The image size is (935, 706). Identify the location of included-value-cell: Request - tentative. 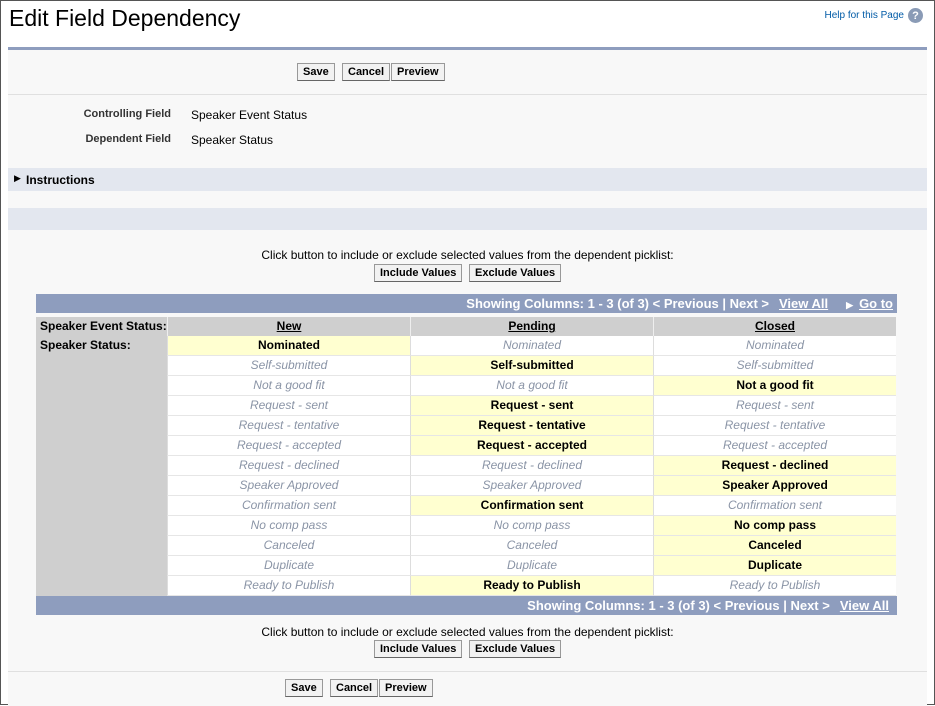
(531, 426).